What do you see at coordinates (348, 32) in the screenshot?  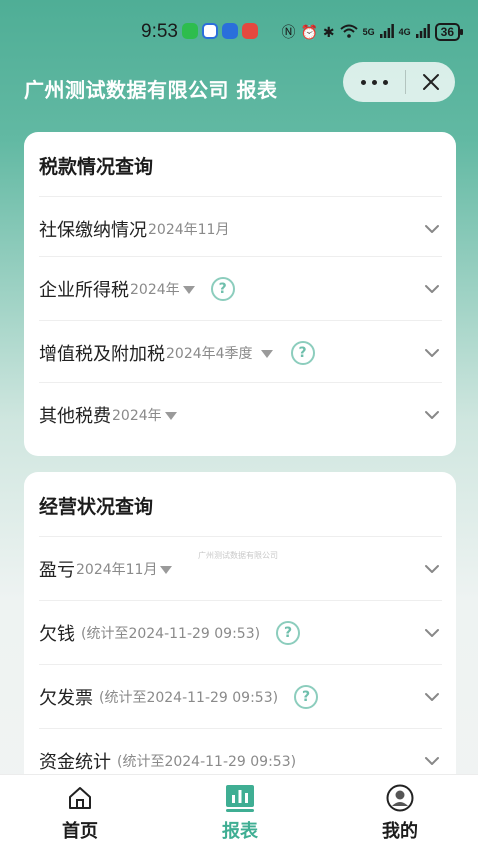 I see `wifi-icon` at bounding box center [348, 32].